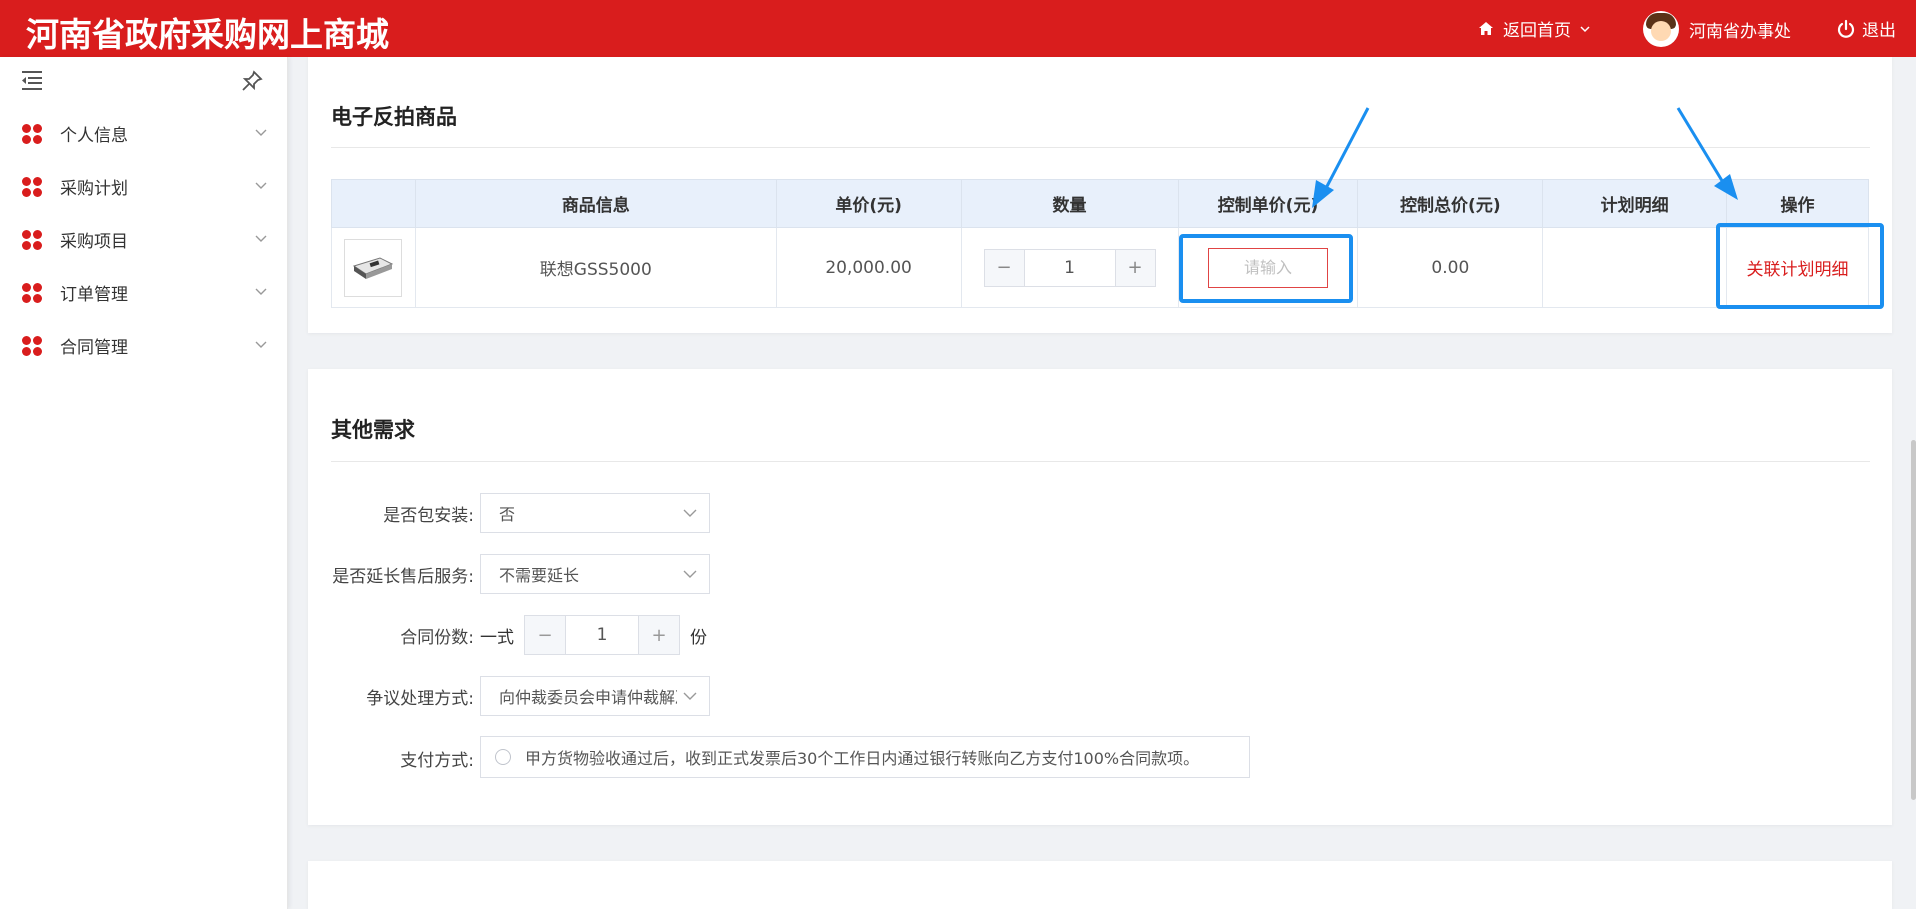  Describe the element at coordinates (595, 574) in the screenshot. I see `extend-service-select: 不需要延长` at that location.